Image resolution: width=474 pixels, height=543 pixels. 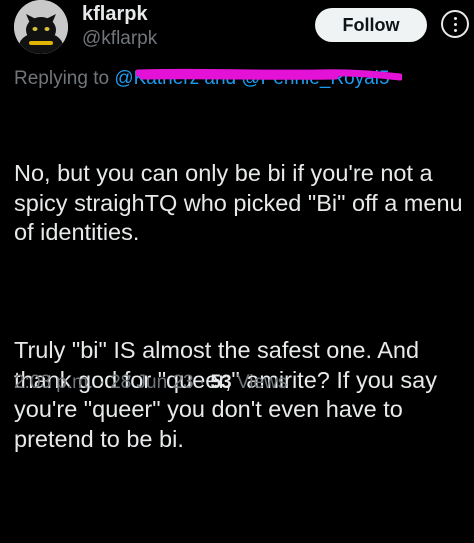 What do you see at coordinates (115, 14) in the screenshot?
I see `author-display-name: kflarpk` at bounding box center [115, 14].